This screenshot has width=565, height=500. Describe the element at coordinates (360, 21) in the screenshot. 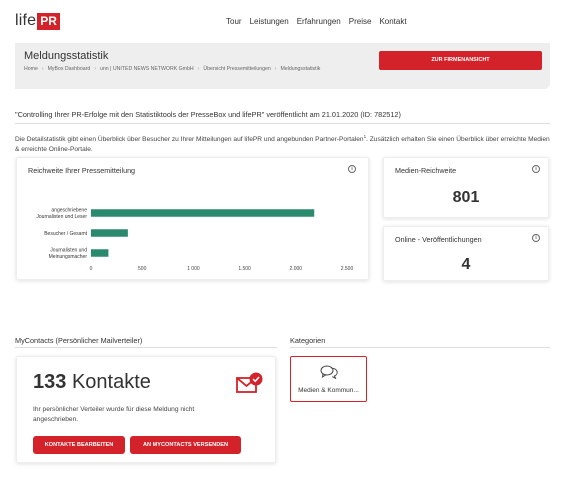

I see `nav-preise: Preise` at that location.